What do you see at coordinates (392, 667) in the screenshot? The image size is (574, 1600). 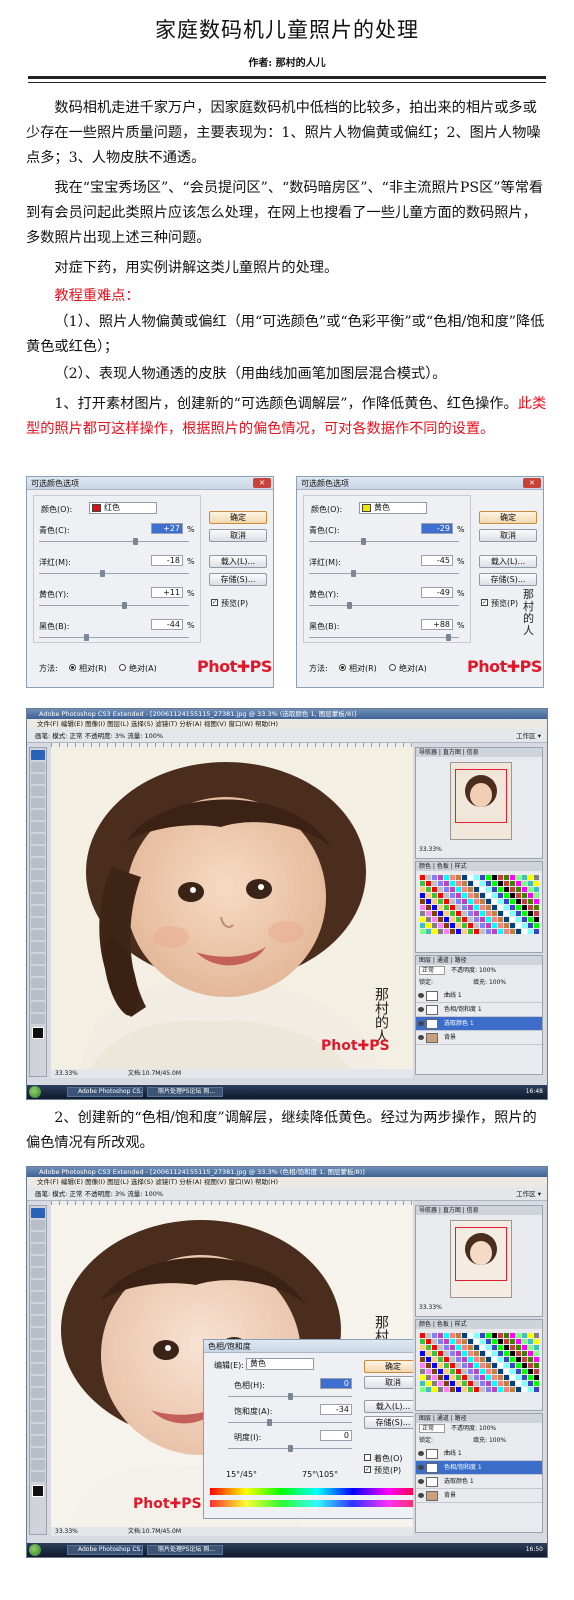 I see `absolute-radio` at bounding box center [392, 667].